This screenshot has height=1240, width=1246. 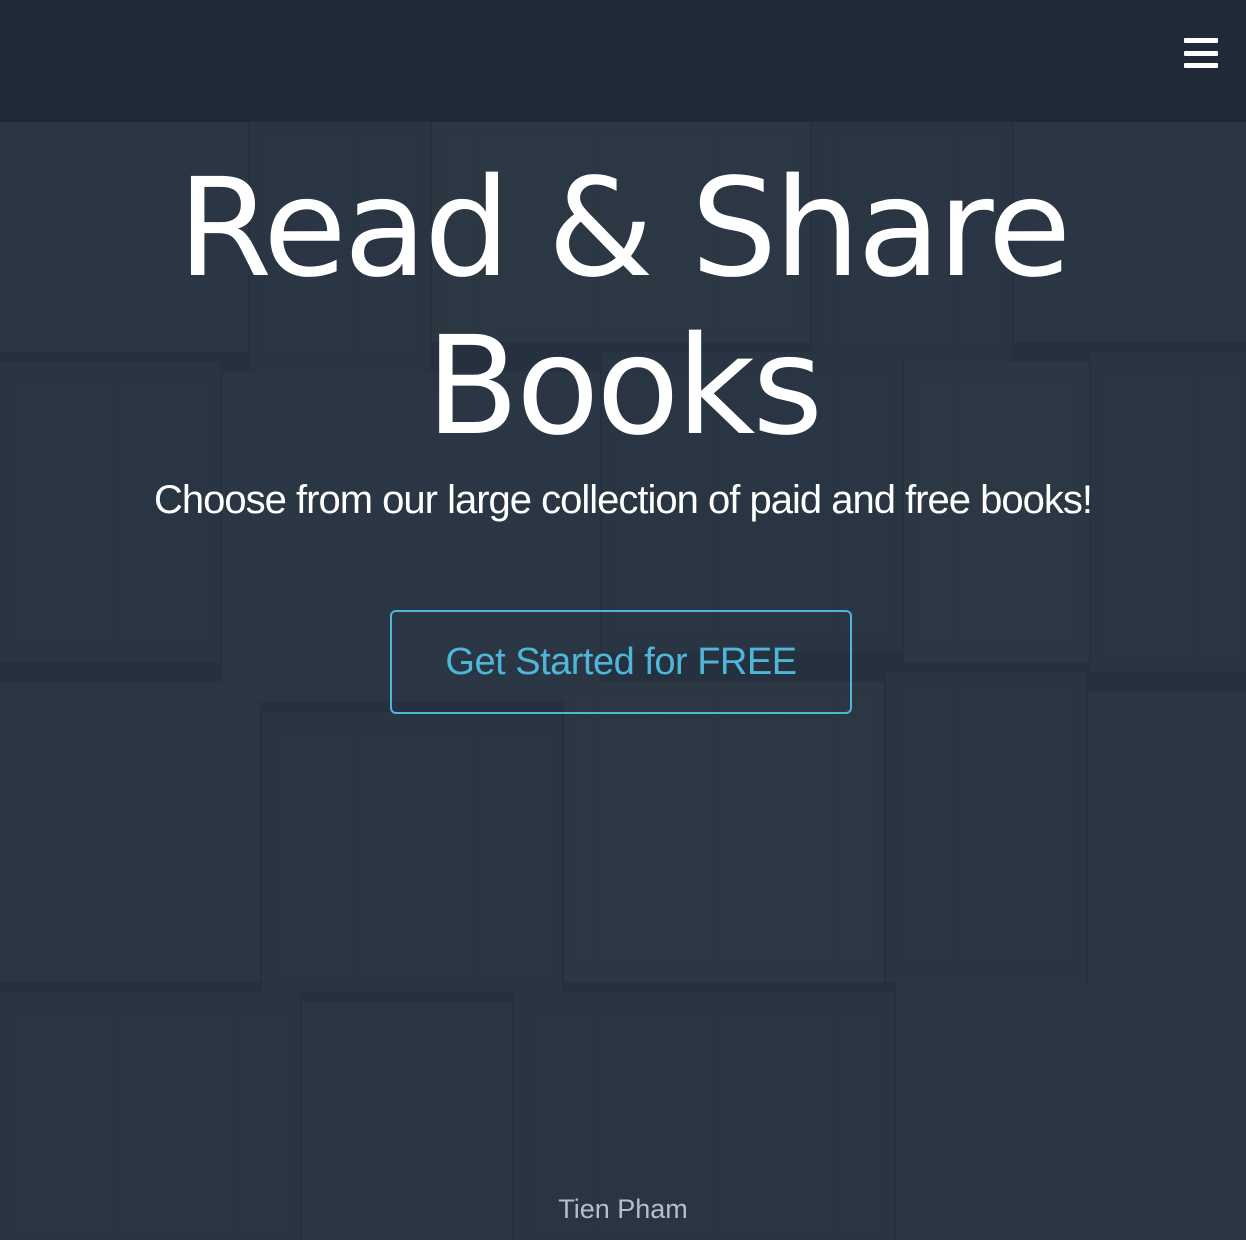 What do you see at coordinates (621, 662) in the screenshot?
I see `get-started-button: Get Started for FREE` at bounding box center [621, 662].